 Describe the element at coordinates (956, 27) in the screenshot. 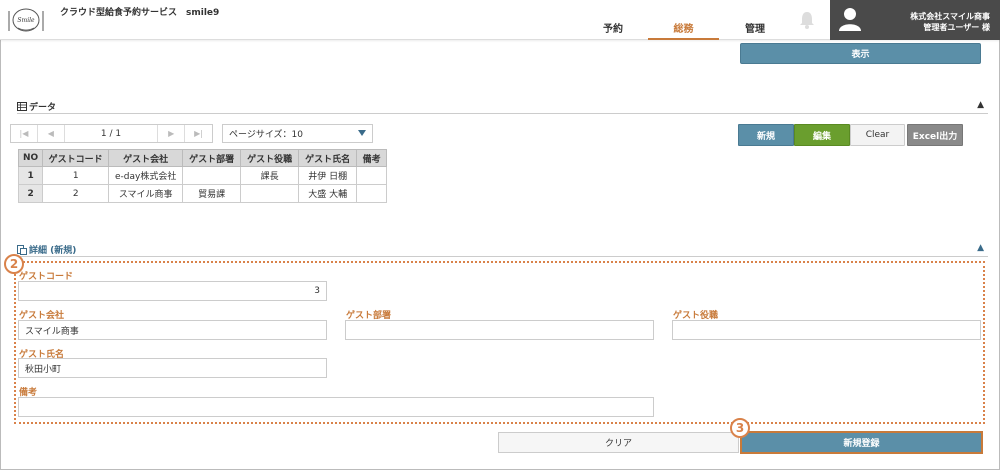

I see `user-name: 管理者ユーザー 様` at that location.